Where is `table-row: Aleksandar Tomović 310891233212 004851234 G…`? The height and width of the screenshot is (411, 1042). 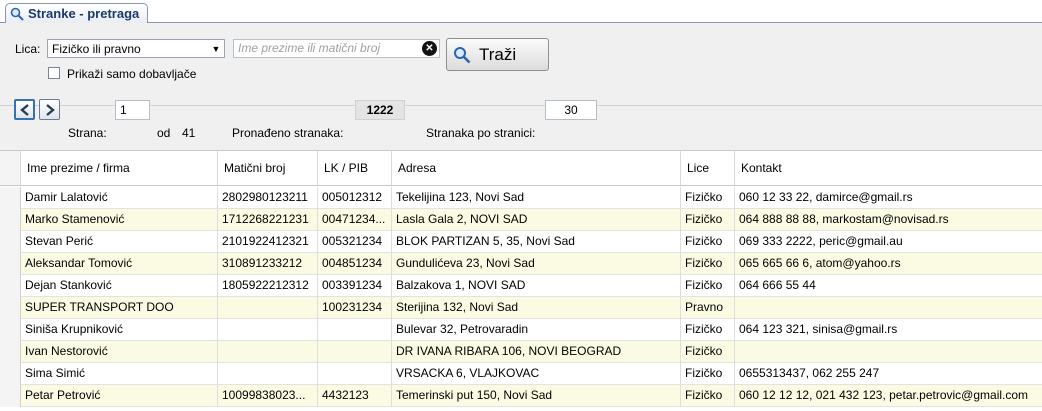 table-row: Aleksandar Tomović 310891233212 004851234 G… is located at coordinates (521, 264).